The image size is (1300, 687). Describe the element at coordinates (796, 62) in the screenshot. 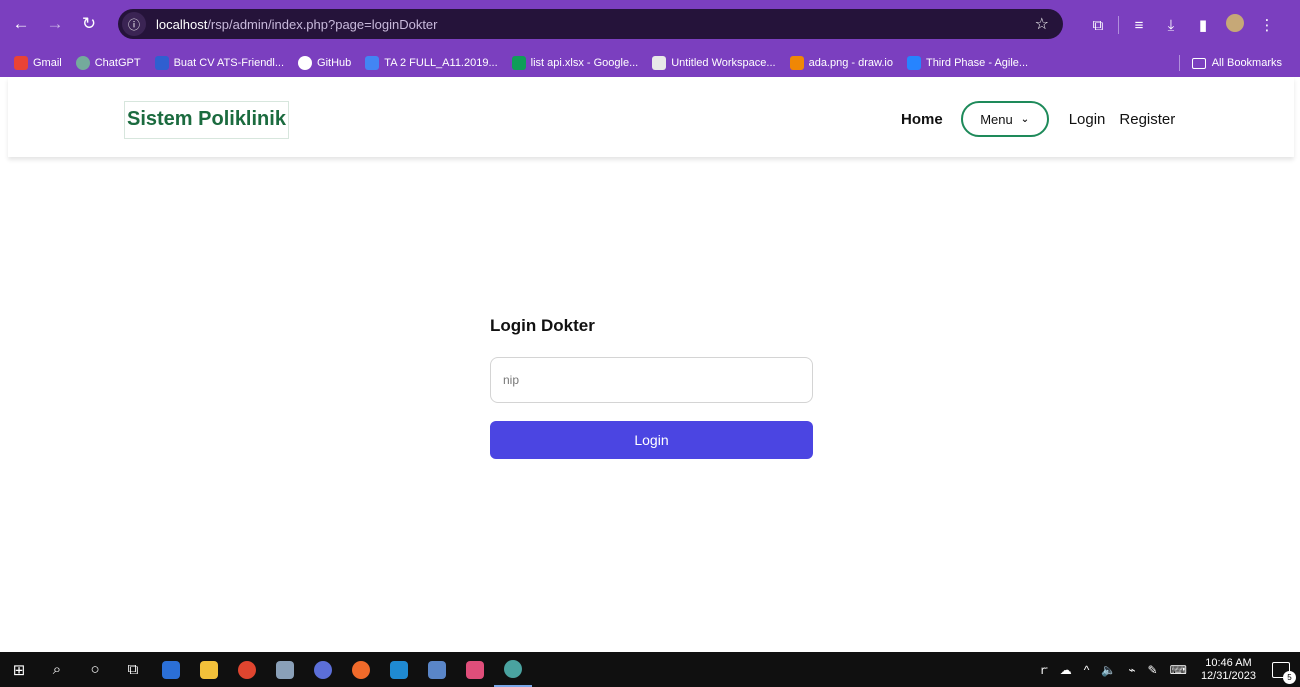

I see `drawio-icon` at that location.